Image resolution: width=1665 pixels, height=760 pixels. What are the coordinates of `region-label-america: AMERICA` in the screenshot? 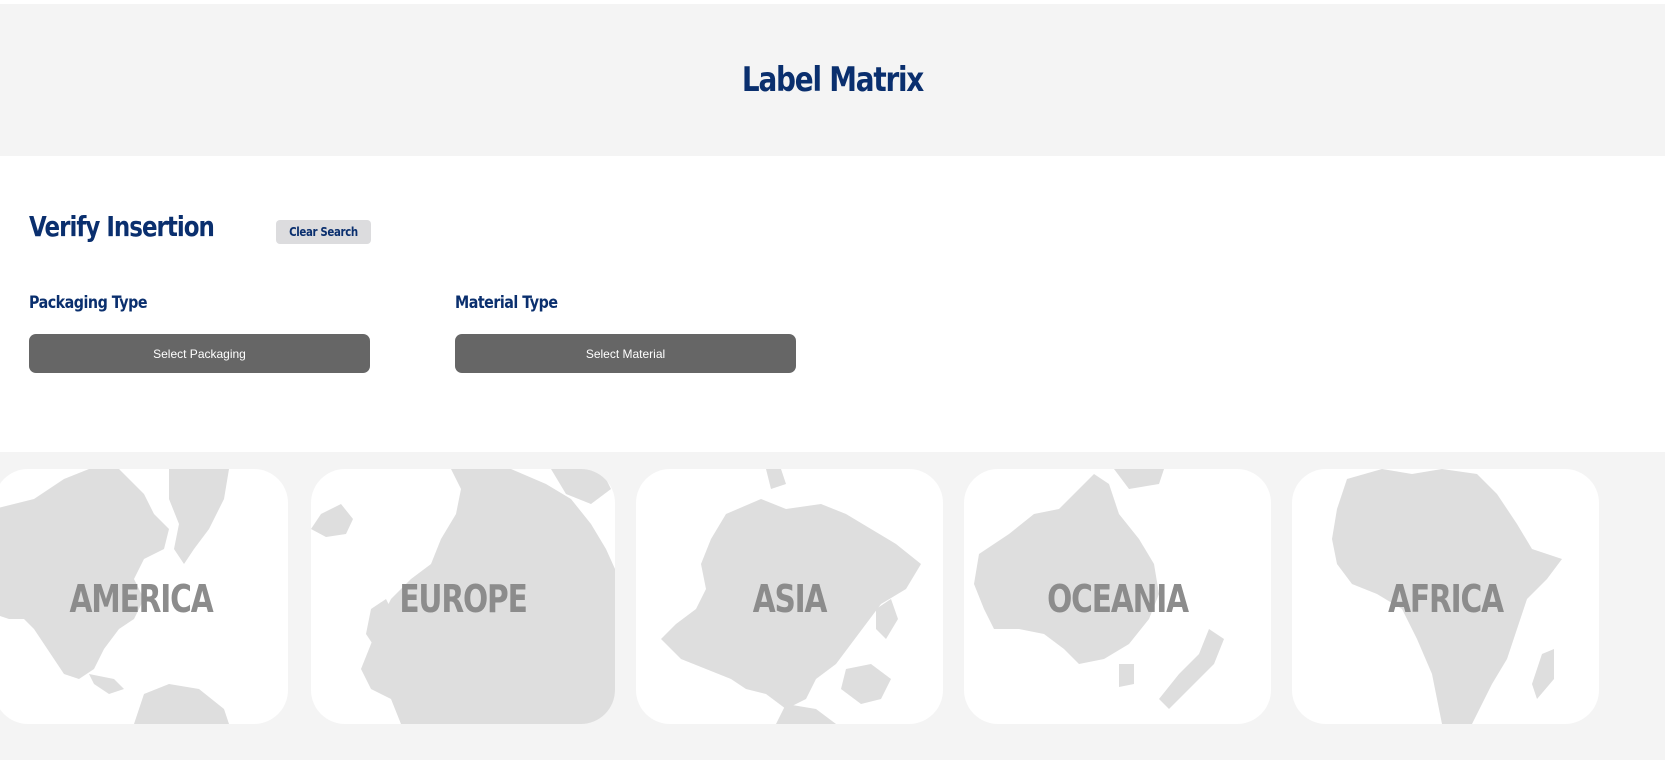 It's located at (141, 599).